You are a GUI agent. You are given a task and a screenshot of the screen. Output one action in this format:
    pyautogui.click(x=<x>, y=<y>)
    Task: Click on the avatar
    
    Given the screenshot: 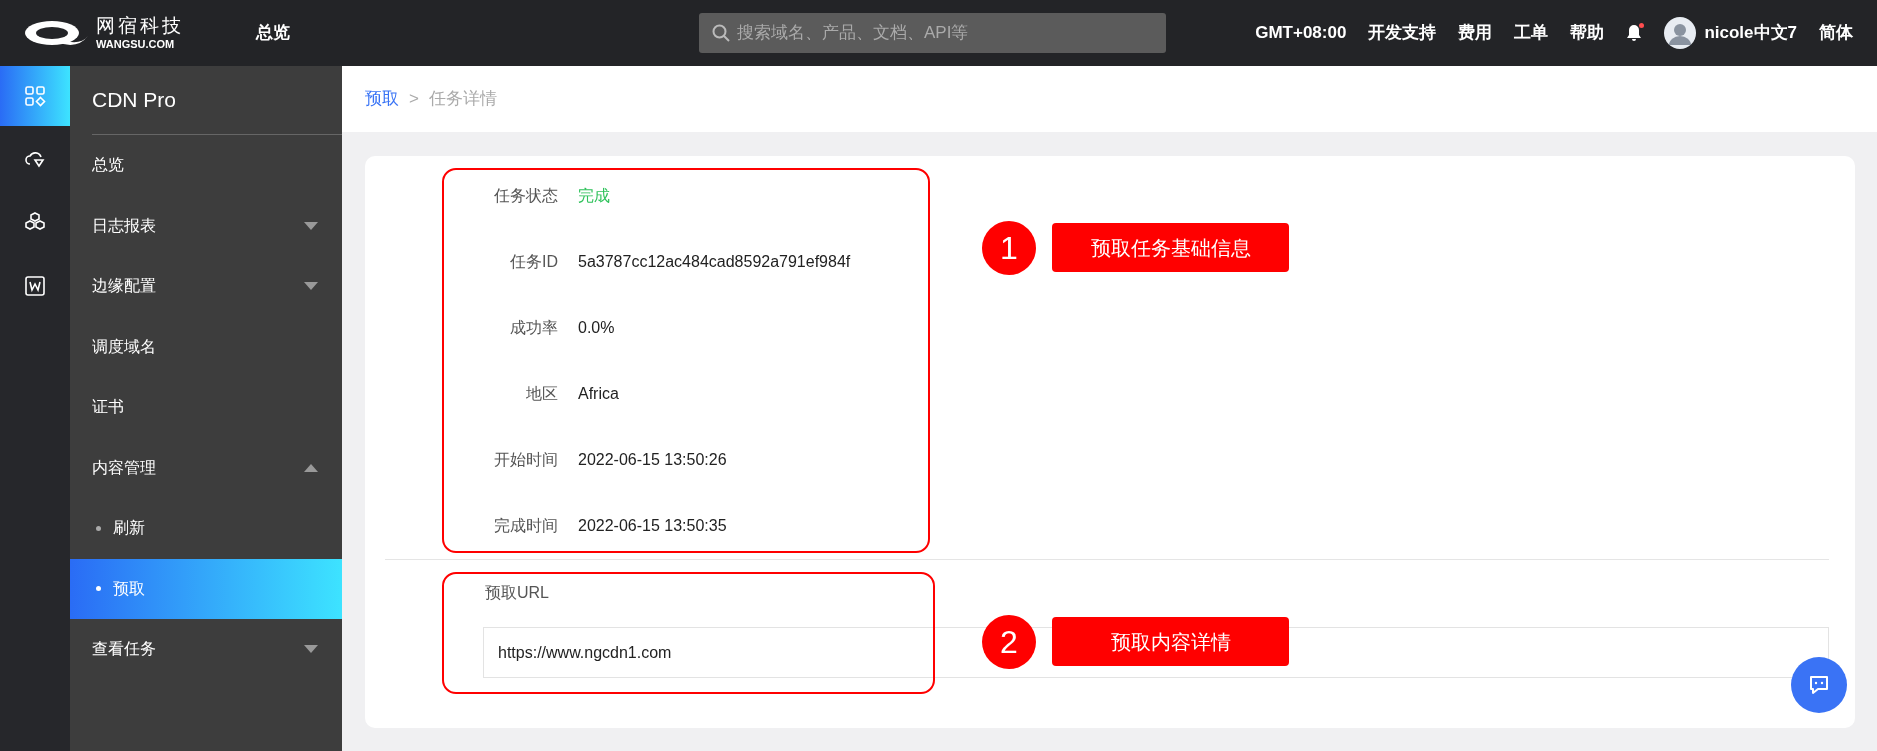 What is the action you would take?
    pyautogui.click(x=1680, y=33)
    